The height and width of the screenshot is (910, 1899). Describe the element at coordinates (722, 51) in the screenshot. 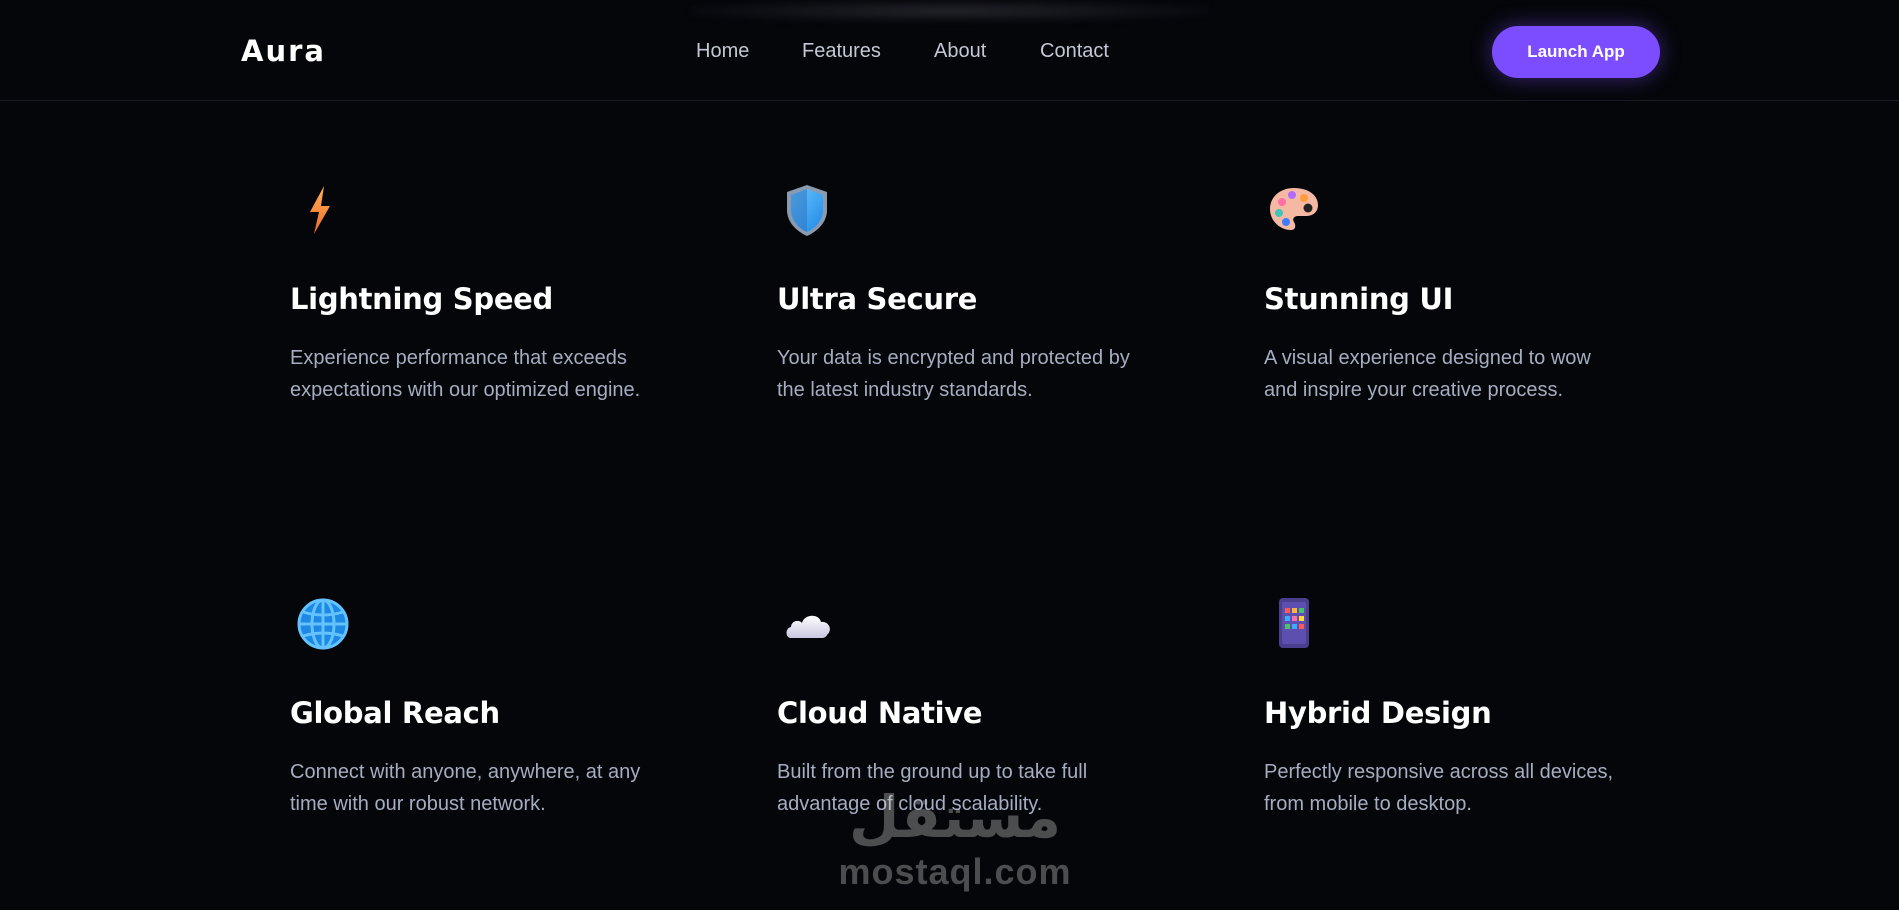

I see `nav-link-home: Home` at that location.